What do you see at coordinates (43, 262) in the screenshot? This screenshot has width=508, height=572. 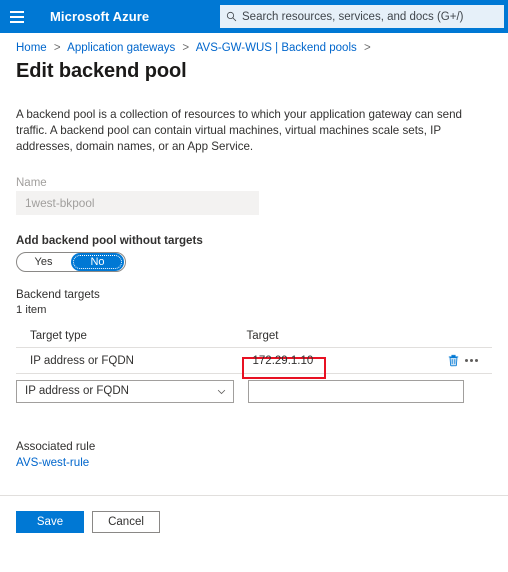 I see `toggle-option-yes: Yes` at bounding box center [43, 262].